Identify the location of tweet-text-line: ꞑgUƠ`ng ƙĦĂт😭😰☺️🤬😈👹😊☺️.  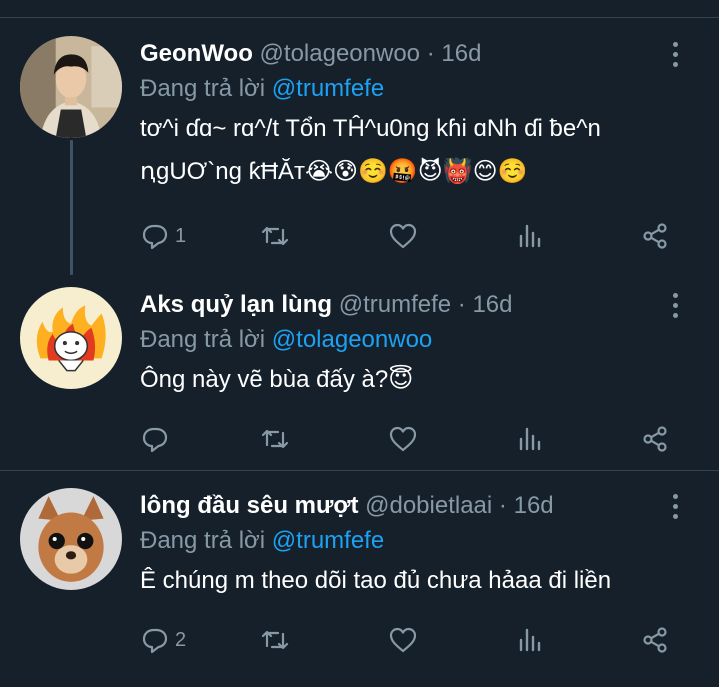
(414, 171).